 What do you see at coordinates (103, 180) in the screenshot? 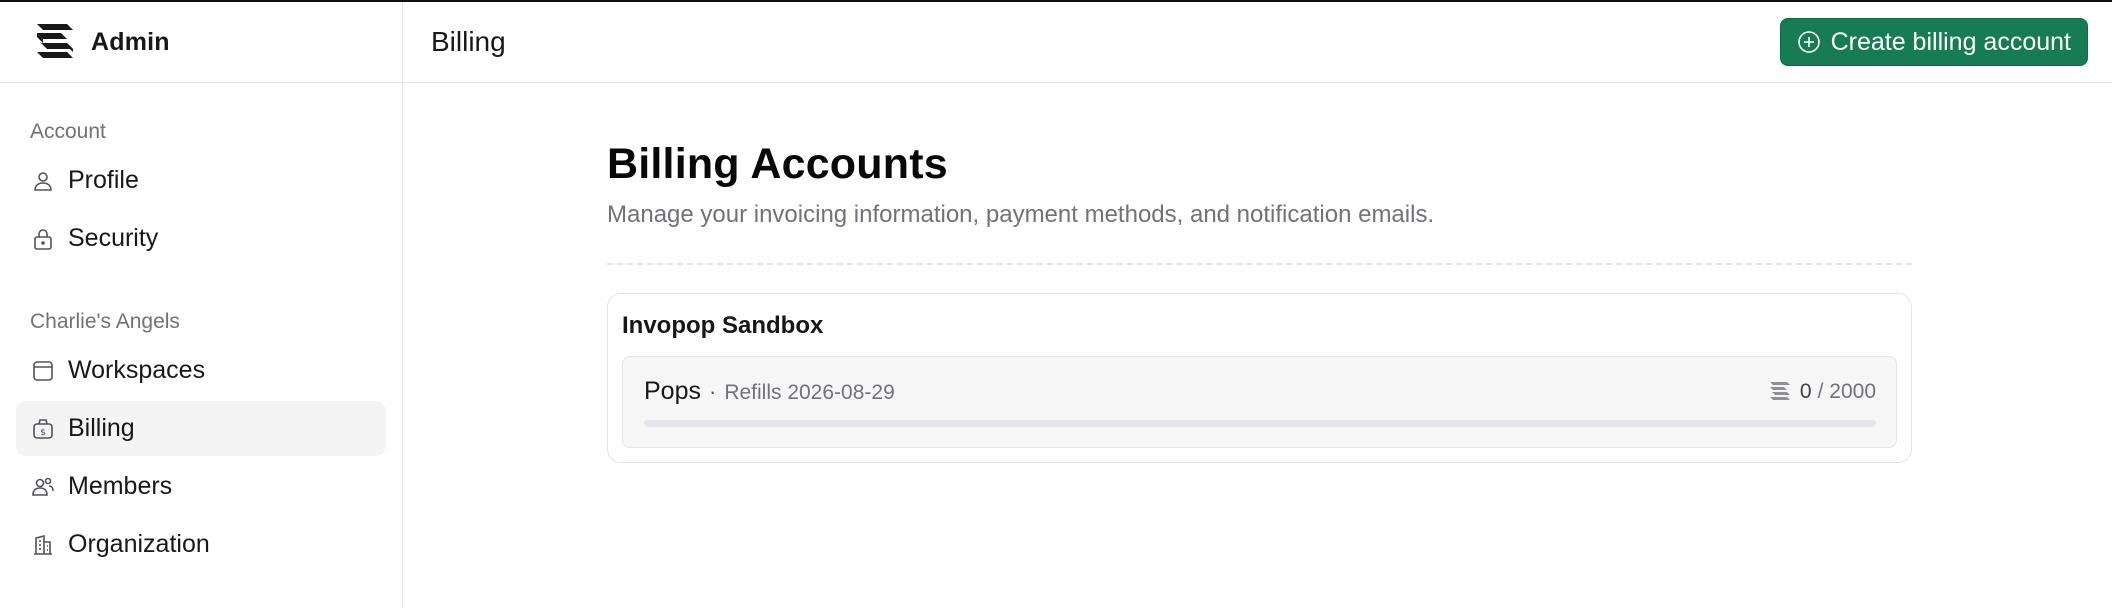
I see `sidebar-item-label: Profile` at bounding box center [103, 180].